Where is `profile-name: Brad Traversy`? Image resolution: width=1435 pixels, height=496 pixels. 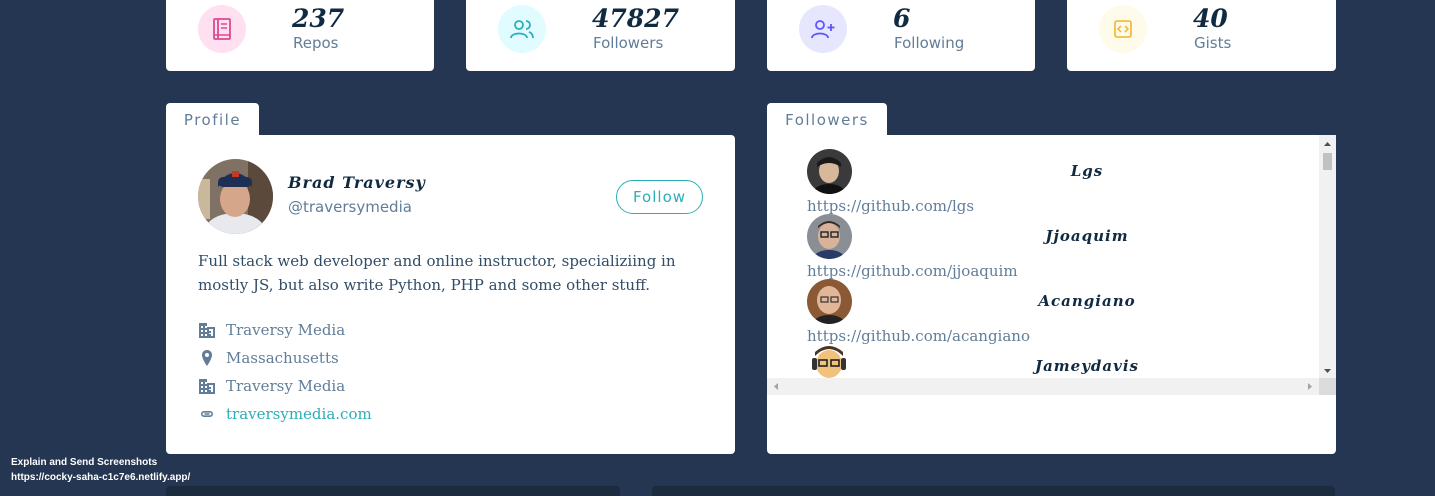
profile-name: Brad Traversy is located at coordinates (357, 182).